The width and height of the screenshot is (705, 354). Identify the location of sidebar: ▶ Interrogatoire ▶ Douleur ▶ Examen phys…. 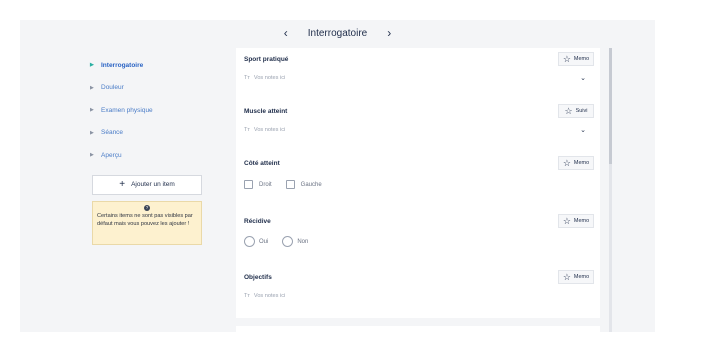
(147, 149).